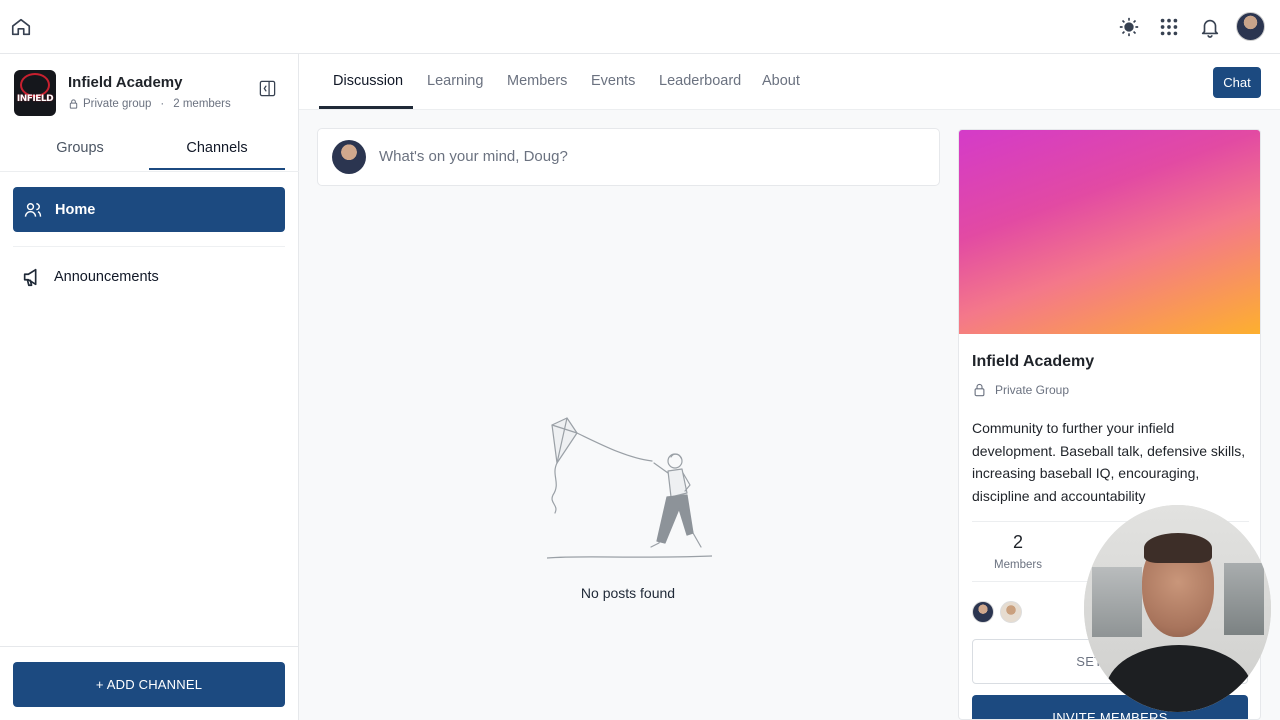 Image resolution: width=1280 pixels, height=720 pixels. I want to click on top-bar, so click(640, 27).